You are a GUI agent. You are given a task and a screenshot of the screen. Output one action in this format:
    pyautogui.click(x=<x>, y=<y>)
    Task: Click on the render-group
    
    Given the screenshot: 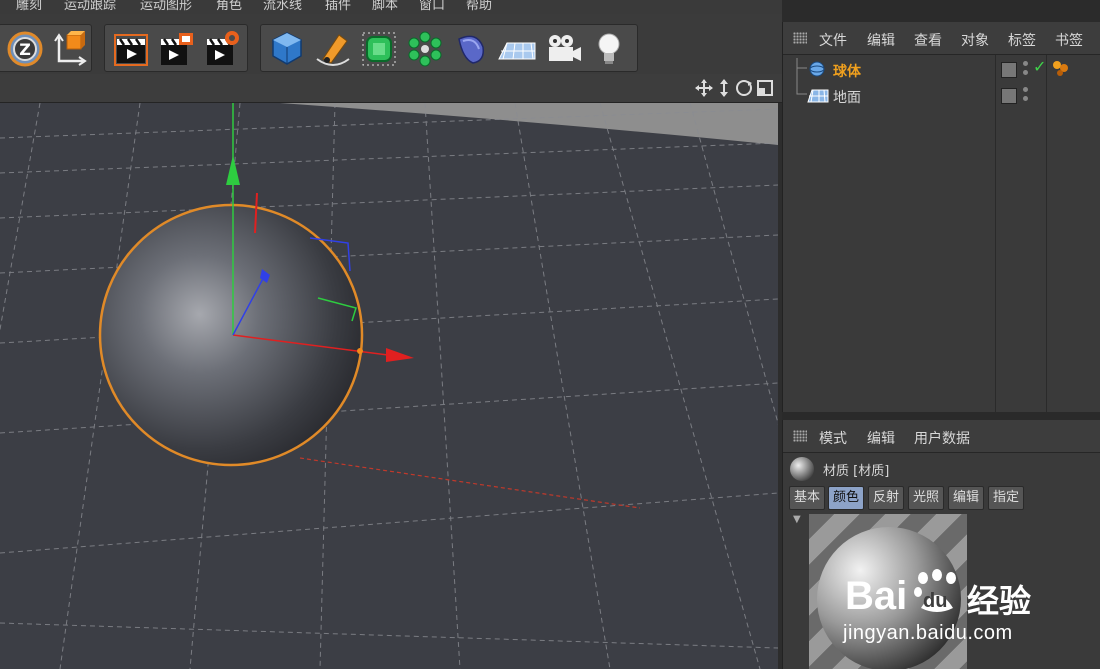 What is the action you would take?
    pyautogui.click(x=176, y=48)
    